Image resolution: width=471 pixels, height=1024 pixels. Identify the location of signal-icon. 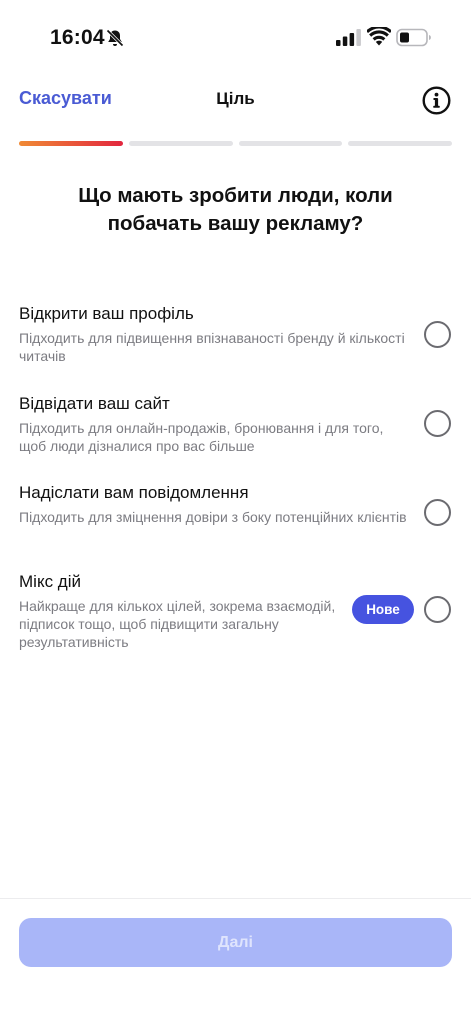
(348, 37).